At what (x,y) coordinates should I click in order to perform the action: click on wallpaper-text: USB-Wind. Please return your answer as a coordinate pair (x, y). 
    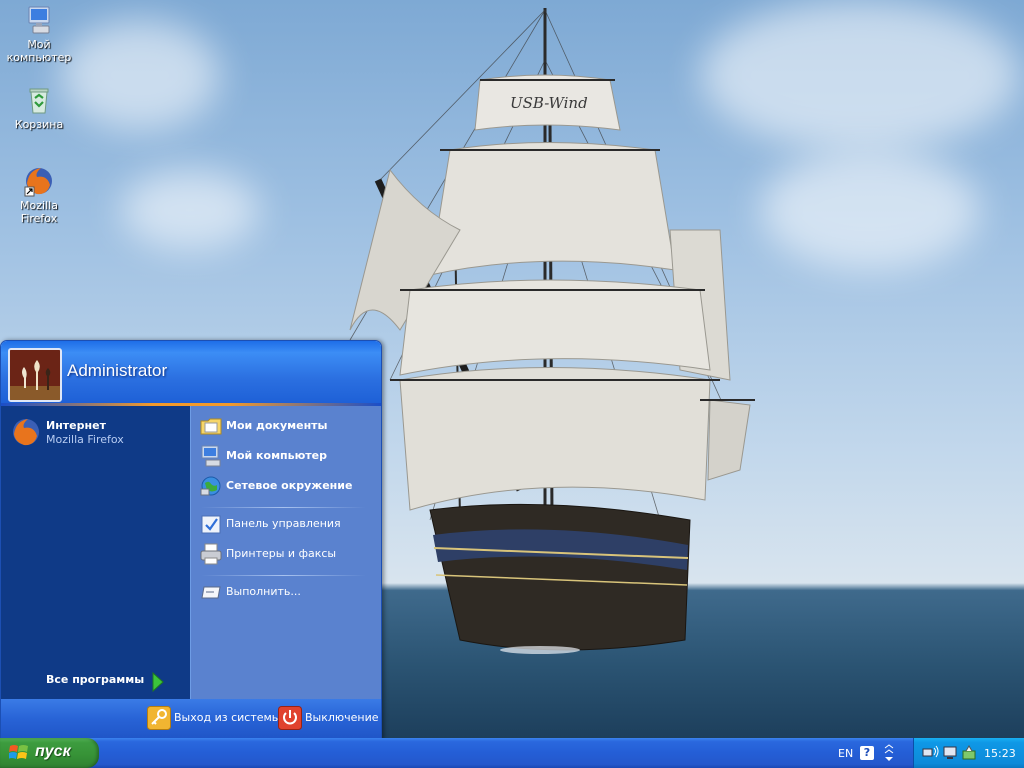
    Looking at the image, I should click on (549, 103).